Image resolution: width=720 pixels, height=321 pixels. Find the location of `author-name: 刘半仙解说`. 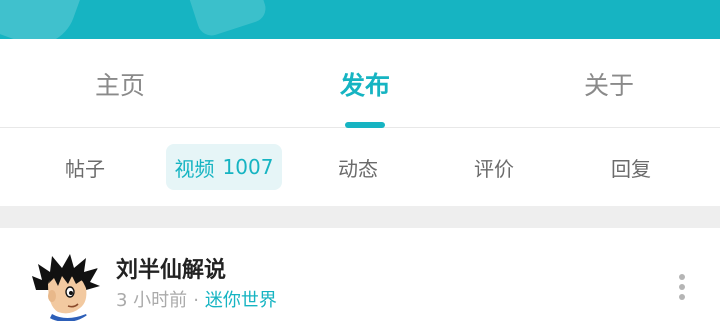

author-name: 刘半仙解说 is located at coordinates (171, 268).